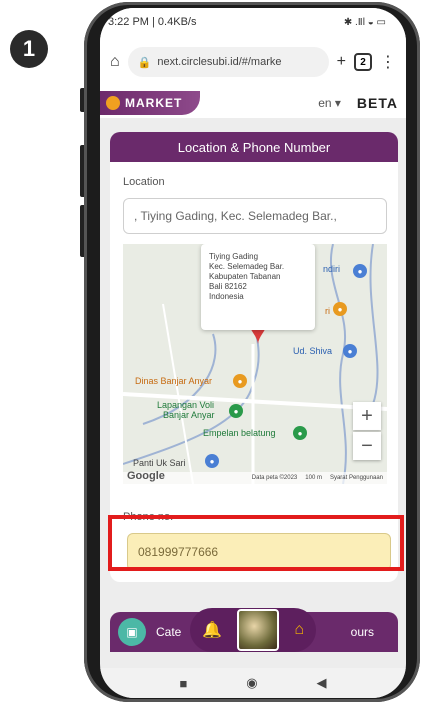  Describe the element at coordinates (169, 632) in the screenshot. I see `category-label: Cate` at that location.